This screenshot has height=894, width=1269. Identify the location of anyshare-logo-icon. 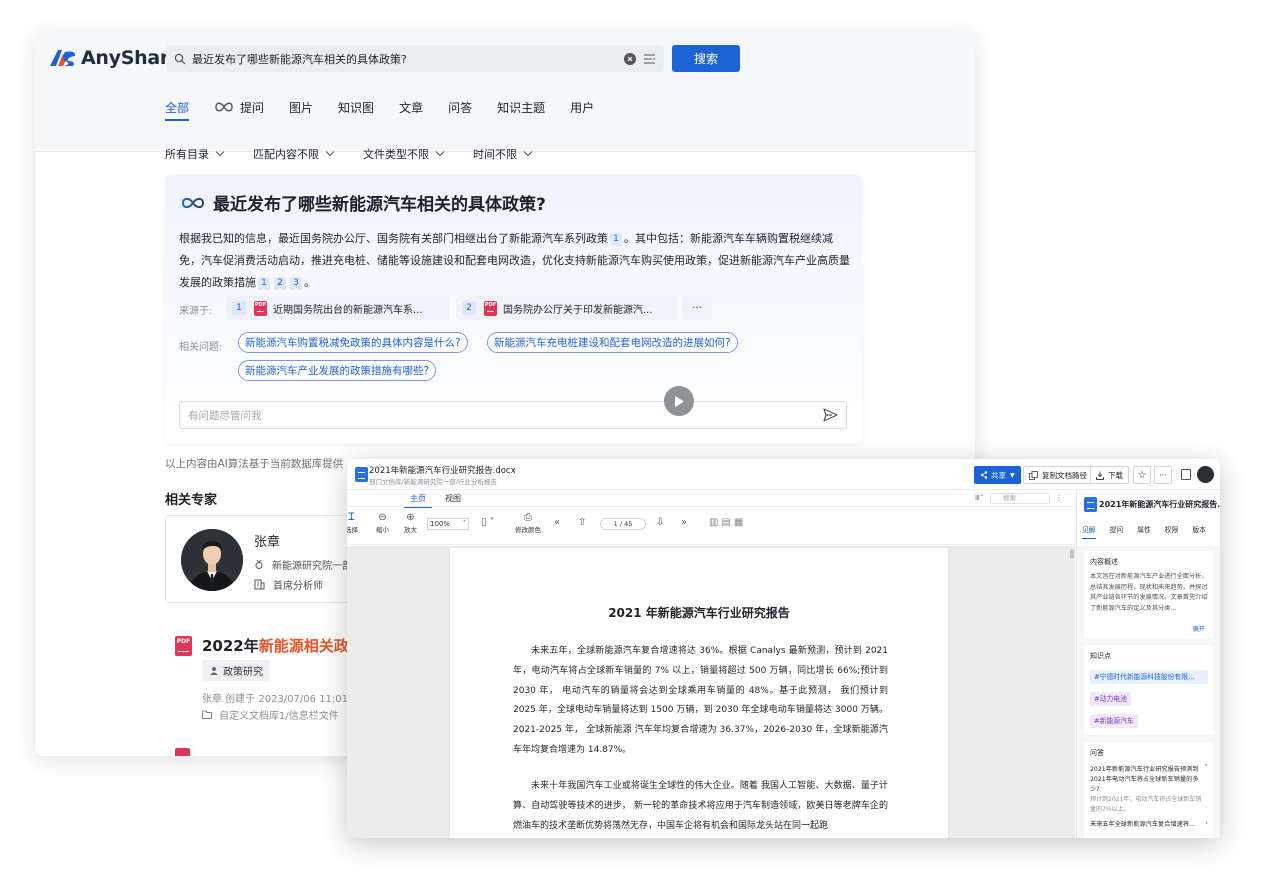
(63, 58).